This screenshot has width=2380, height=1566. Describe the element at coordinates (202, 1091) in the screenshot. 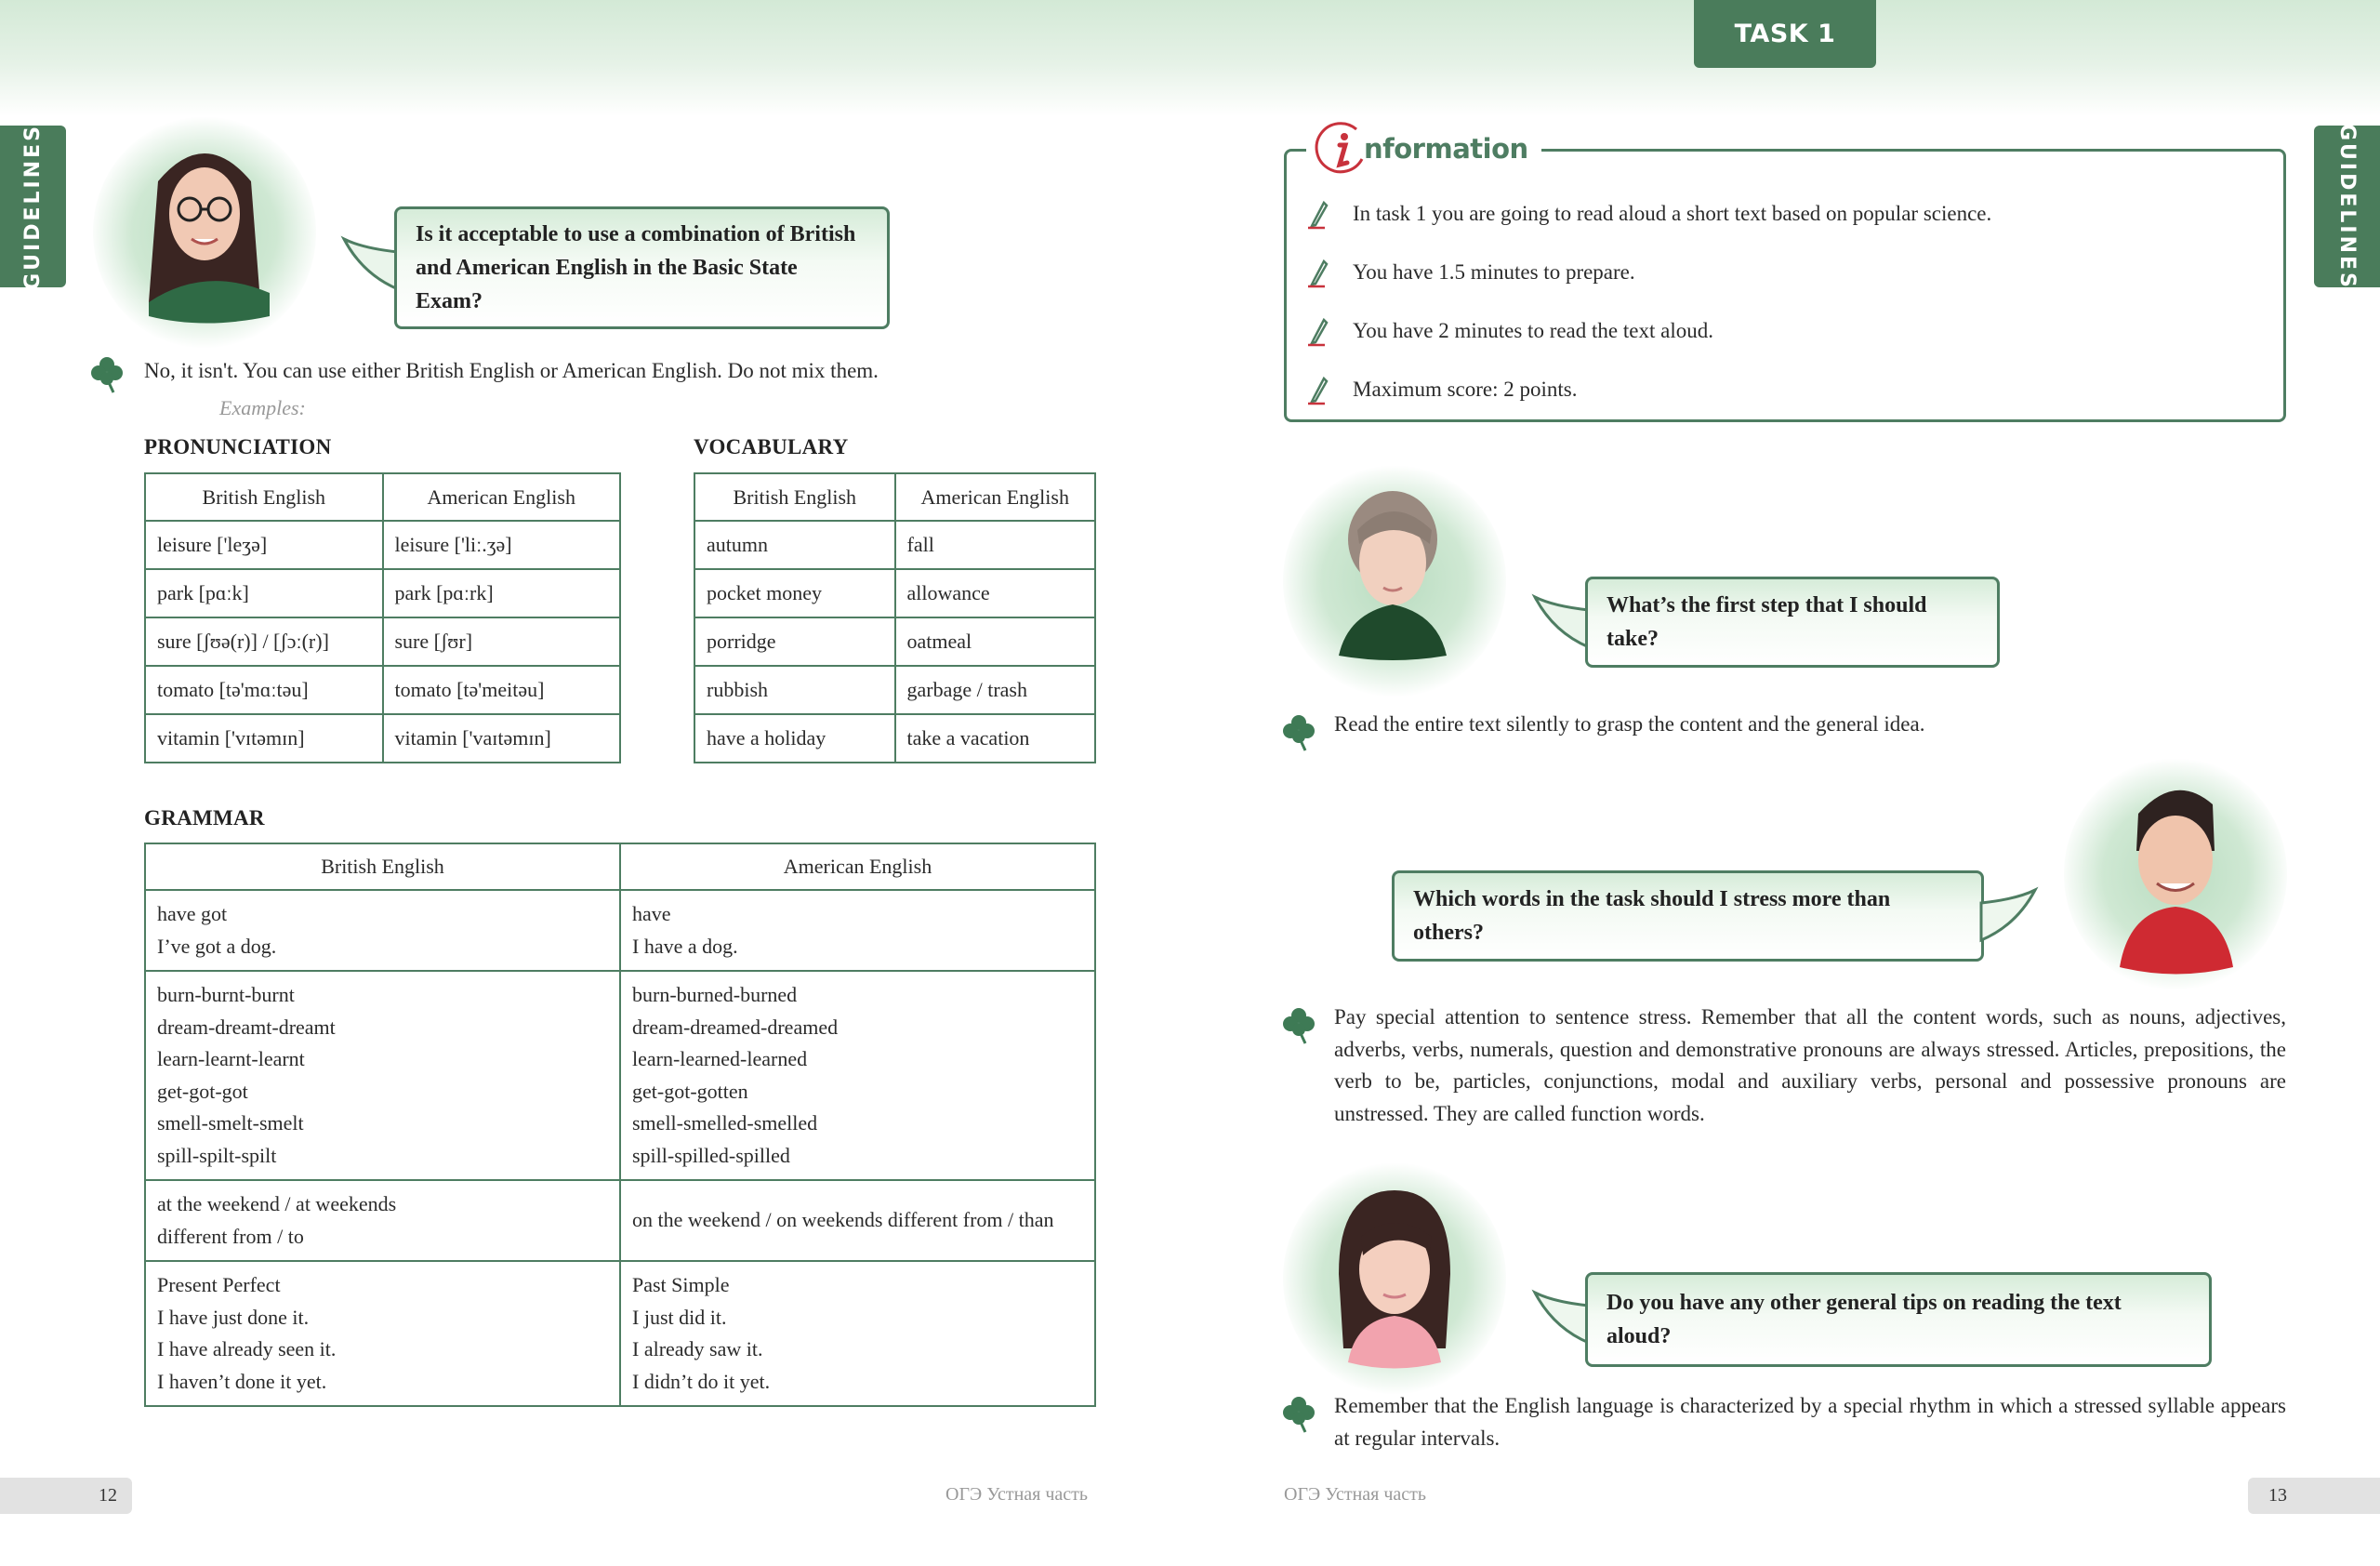

I see `grammar-line: get-got-got` at that location.